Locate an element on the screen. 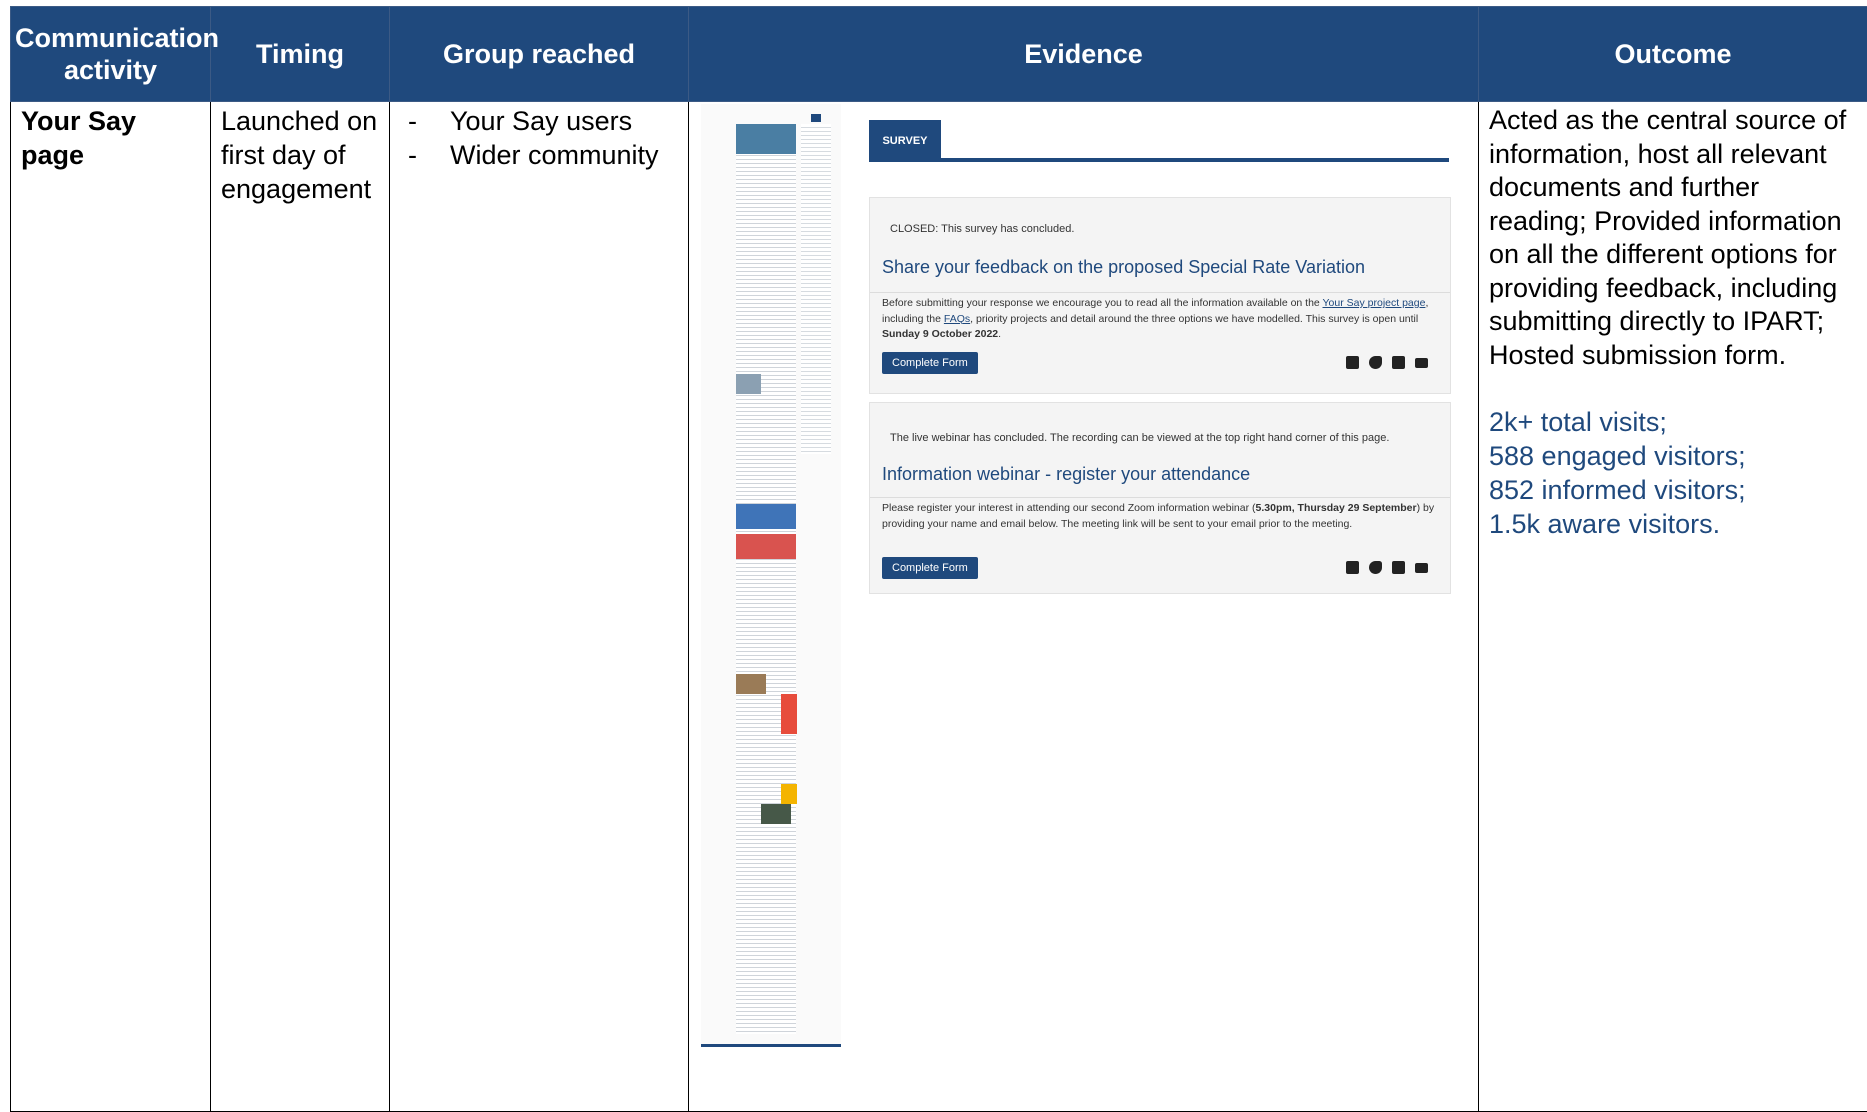 This screenshot has width=1867, height=1112. survey-status-note: CLOSED: This survey has concluded. is located at coordinates (982, 229).